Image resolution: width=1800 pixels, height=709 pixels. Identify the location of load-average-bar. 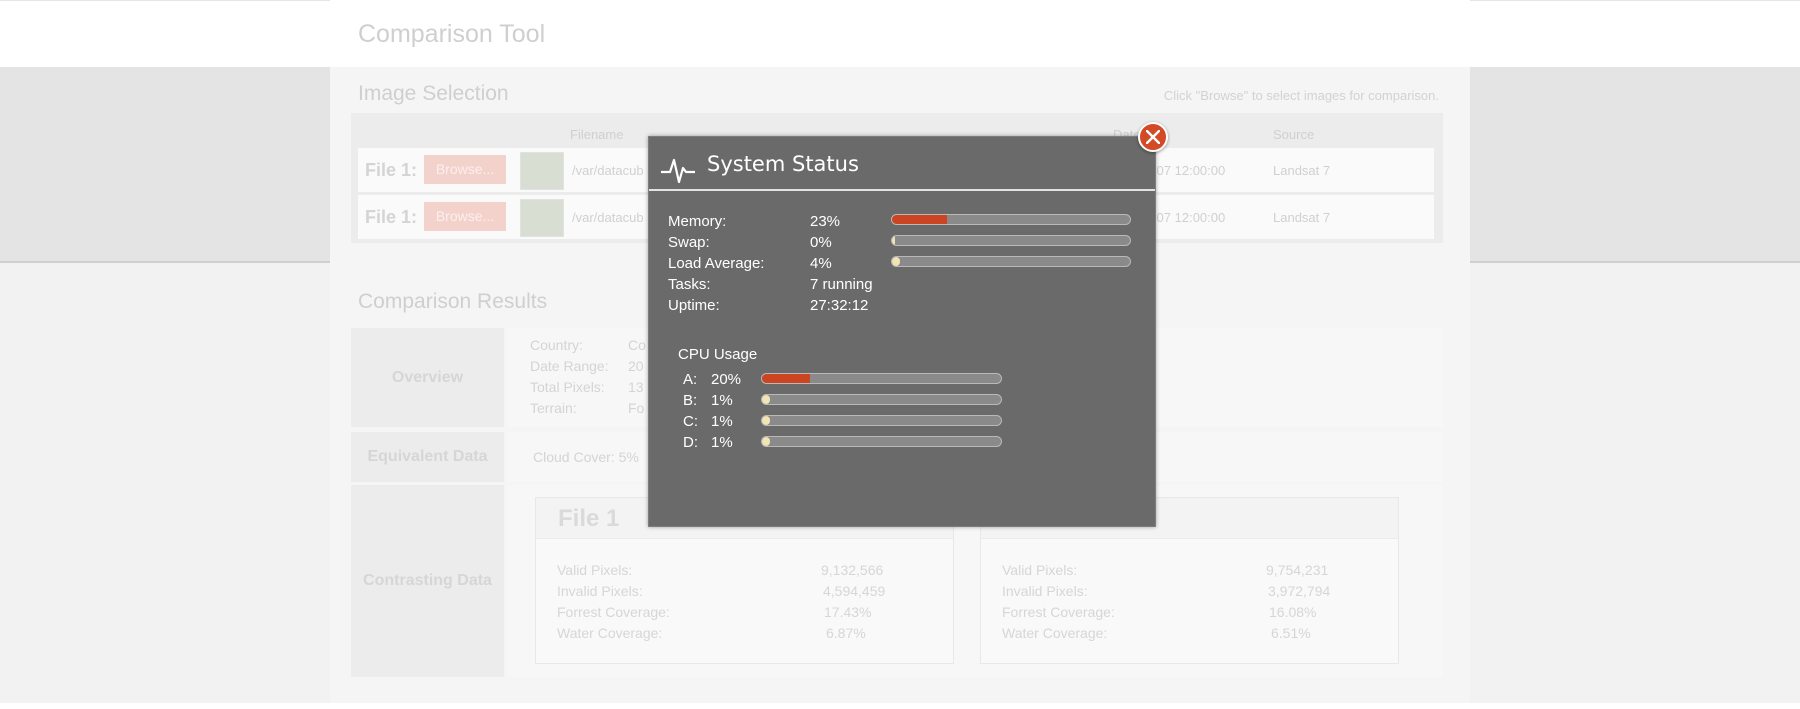
(1011, 261).